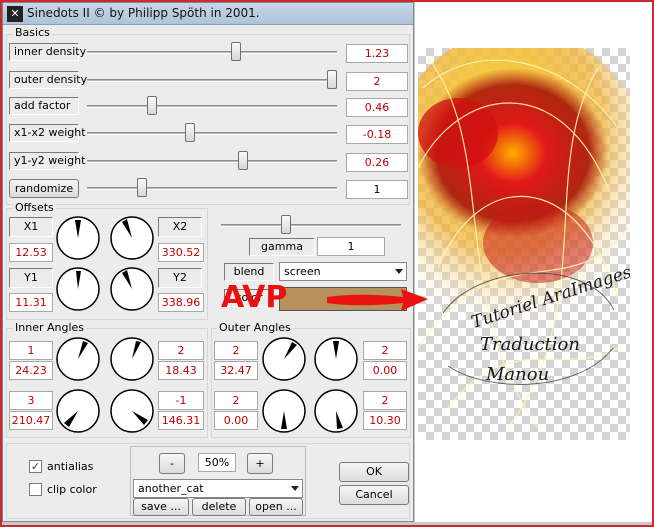 This screenshot has width=654, height=527. What do you see at coordinates (243, 160) in the screenshot?
I see `y1-y2-weight-slider-thumb` at bounding box center [243, 160].